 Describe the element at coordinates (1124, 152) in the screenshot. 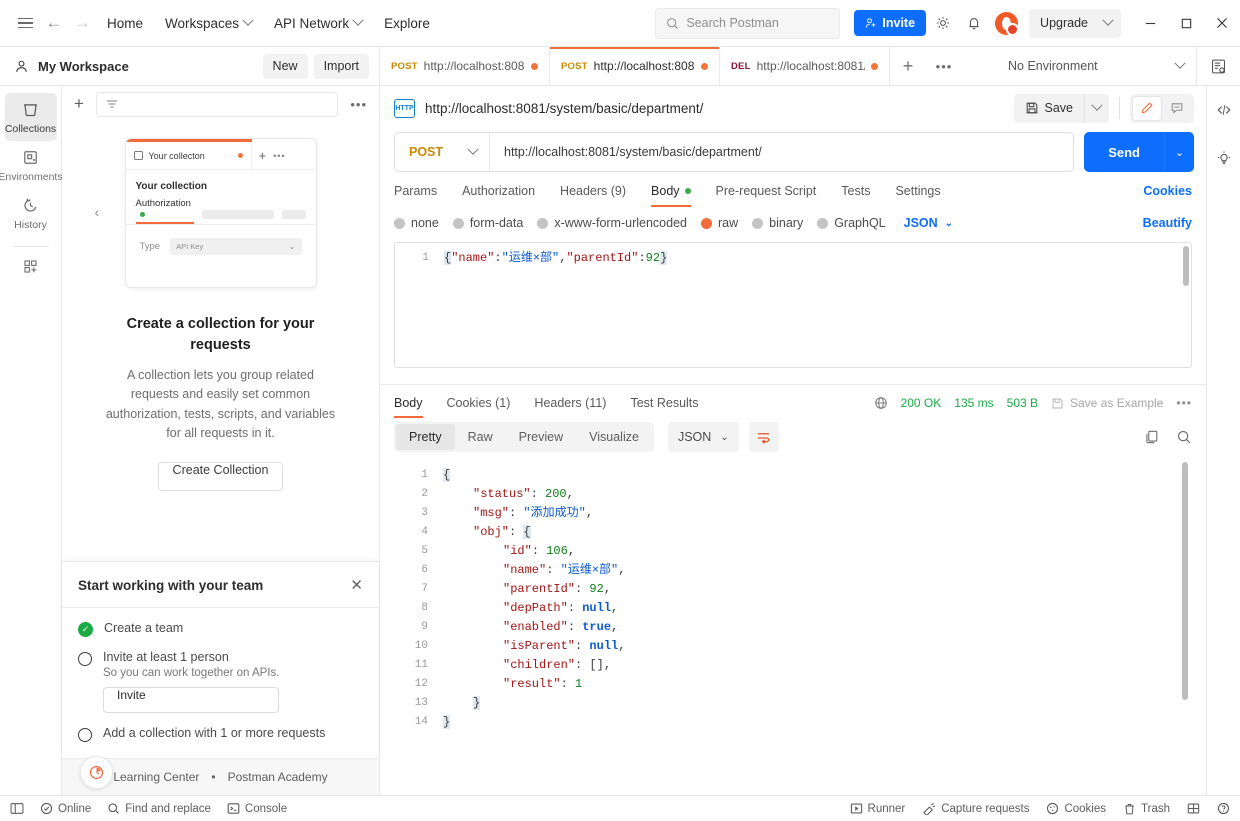

I see `send-button: Send` at that location.